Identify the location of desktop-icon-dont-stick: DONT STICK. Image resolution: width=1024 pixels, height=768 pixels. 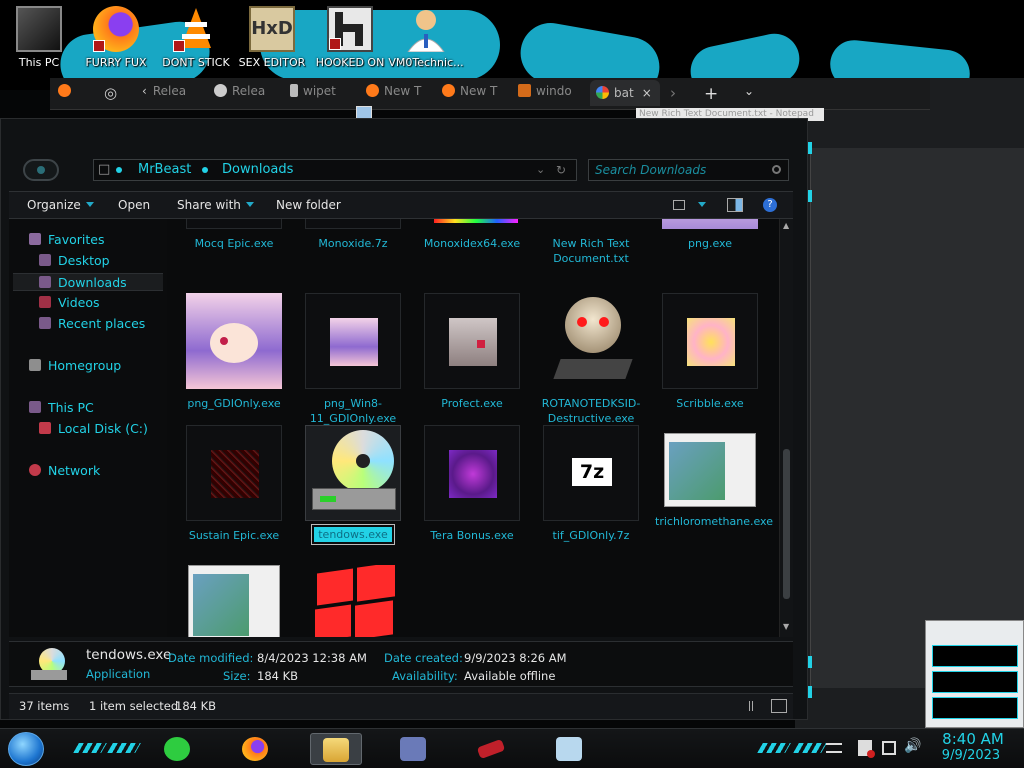
(196, 40).